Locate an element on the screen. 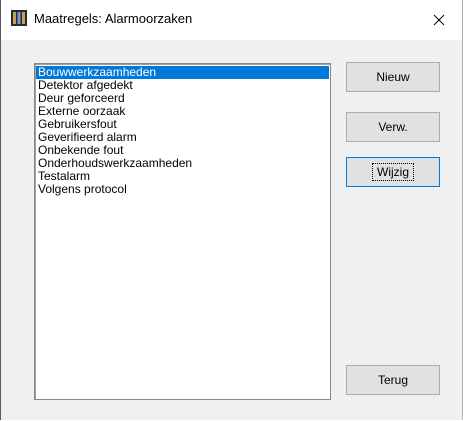 The width and height of the screenshot is (463, 421). close-button is located at coordinates (439, 20).